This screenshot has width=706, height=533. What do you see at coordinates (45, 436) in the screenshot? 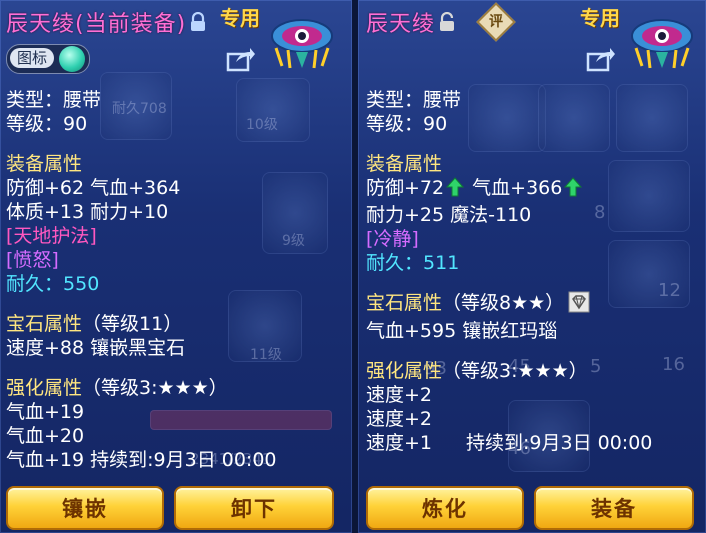
I see `enhance-line: 气血+20` at bounding box center [45, 436].